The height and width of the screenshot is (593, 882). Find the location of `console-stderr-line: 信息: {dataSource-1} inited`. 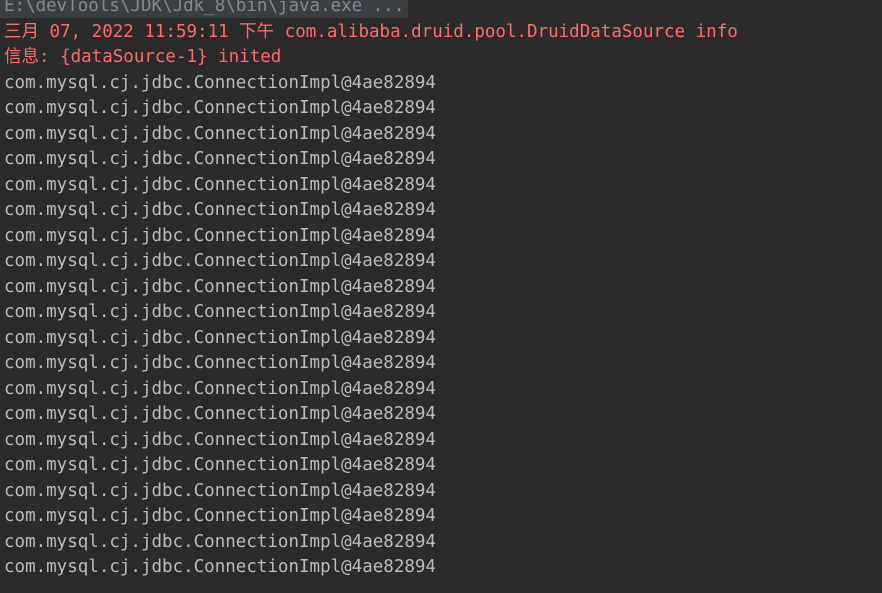

console-stderr-line: 信息: {dataSource-1} inited is located at coordinates (143, 57).